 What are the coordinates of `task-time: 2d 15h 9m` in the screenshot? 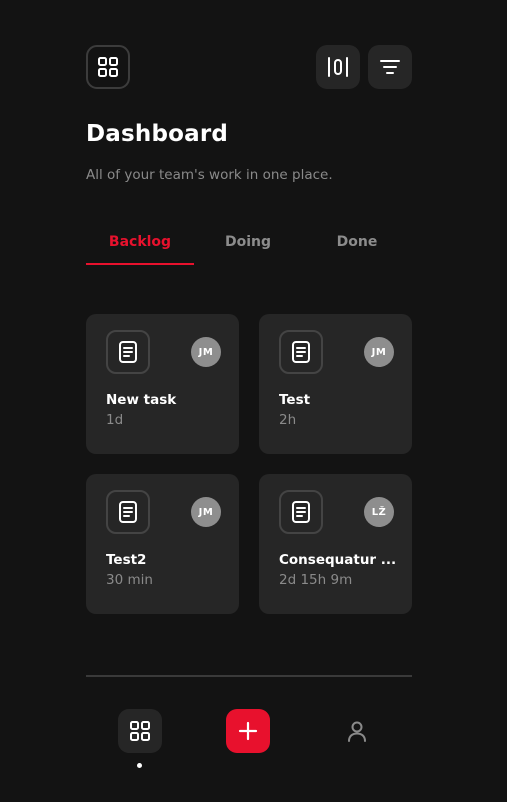 It's located at (316, 580).